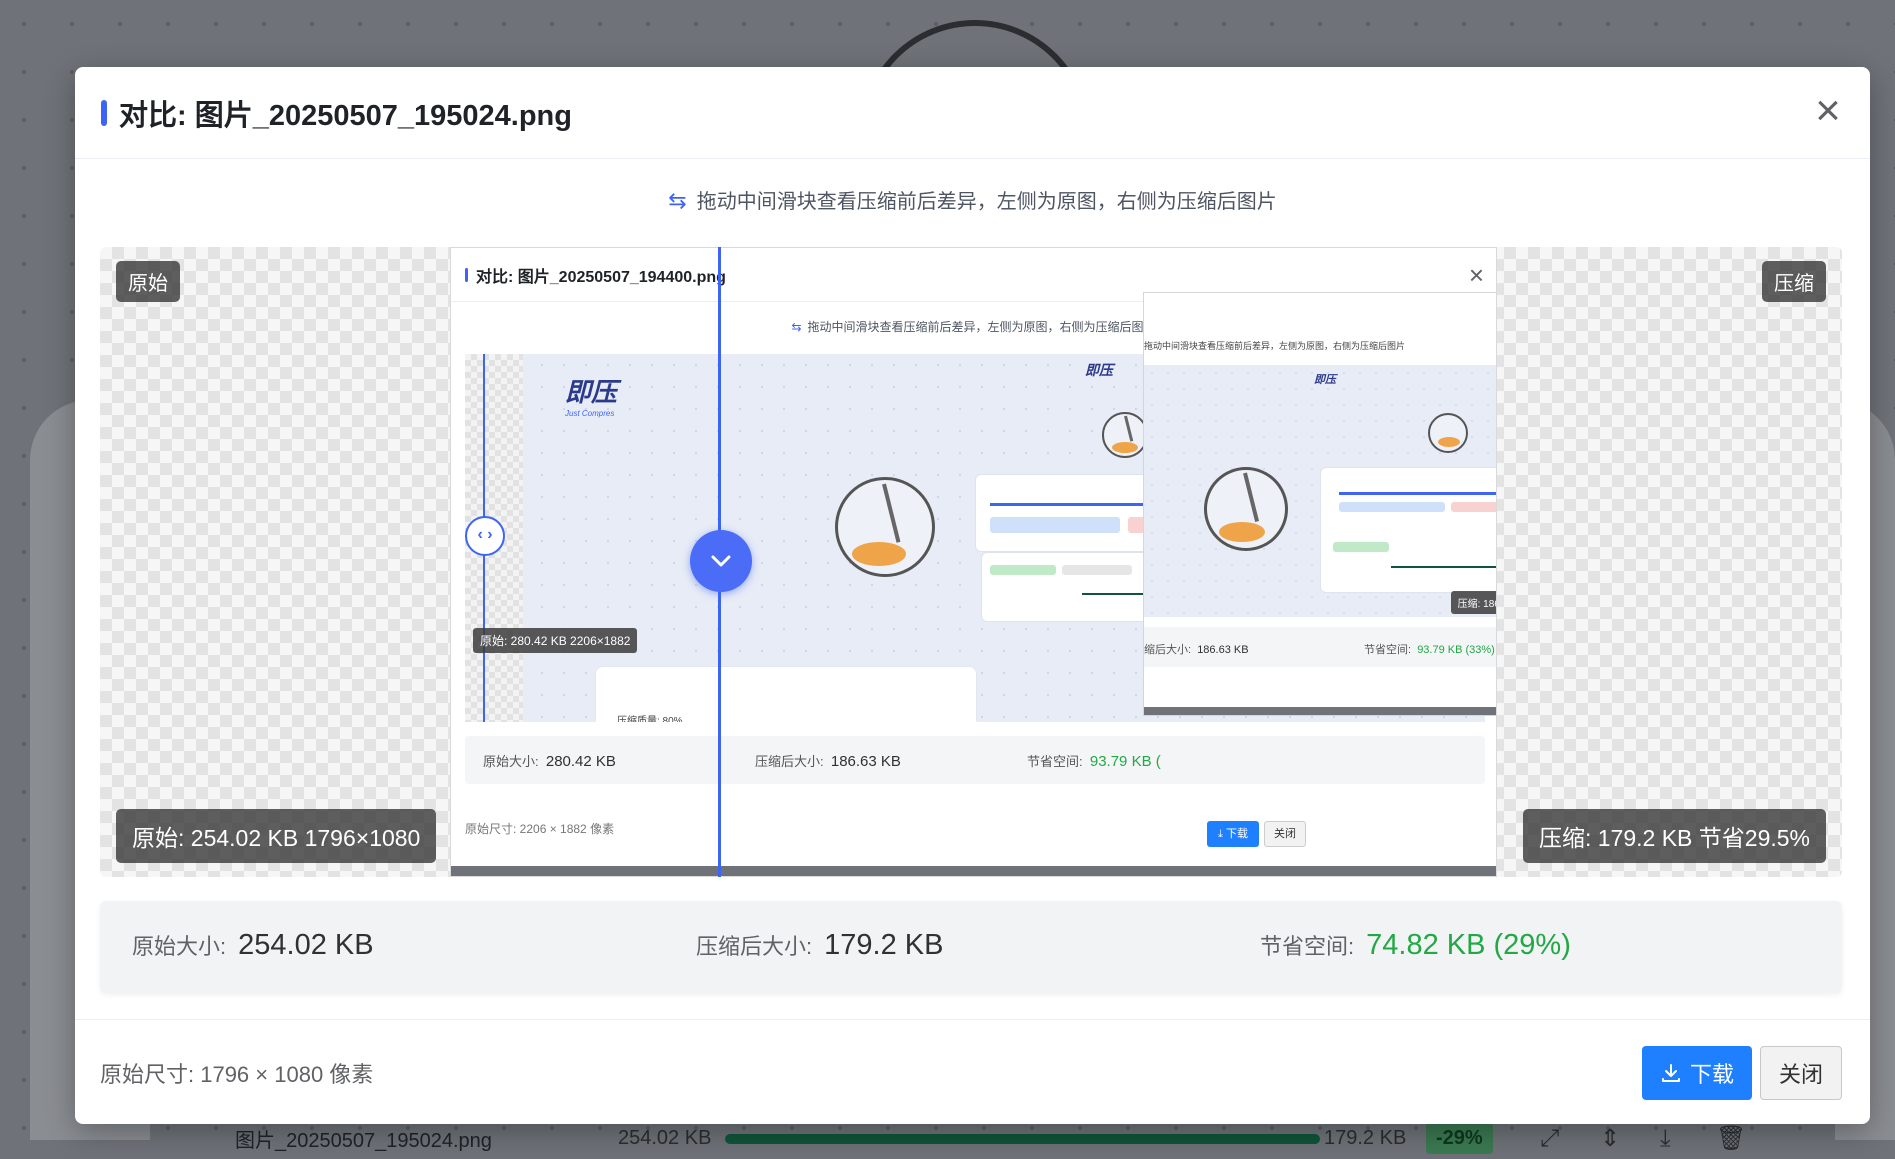  Describe the element at coordinates (1417, 493) in the screenshot. I see `nested-slider` at that location.